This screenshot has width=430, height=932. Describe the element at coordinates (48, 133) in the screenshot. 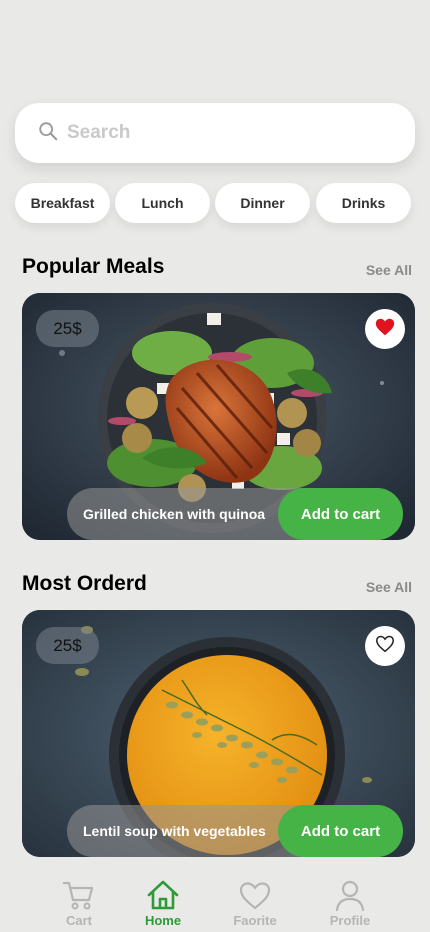

I see `search-icon` at that location.